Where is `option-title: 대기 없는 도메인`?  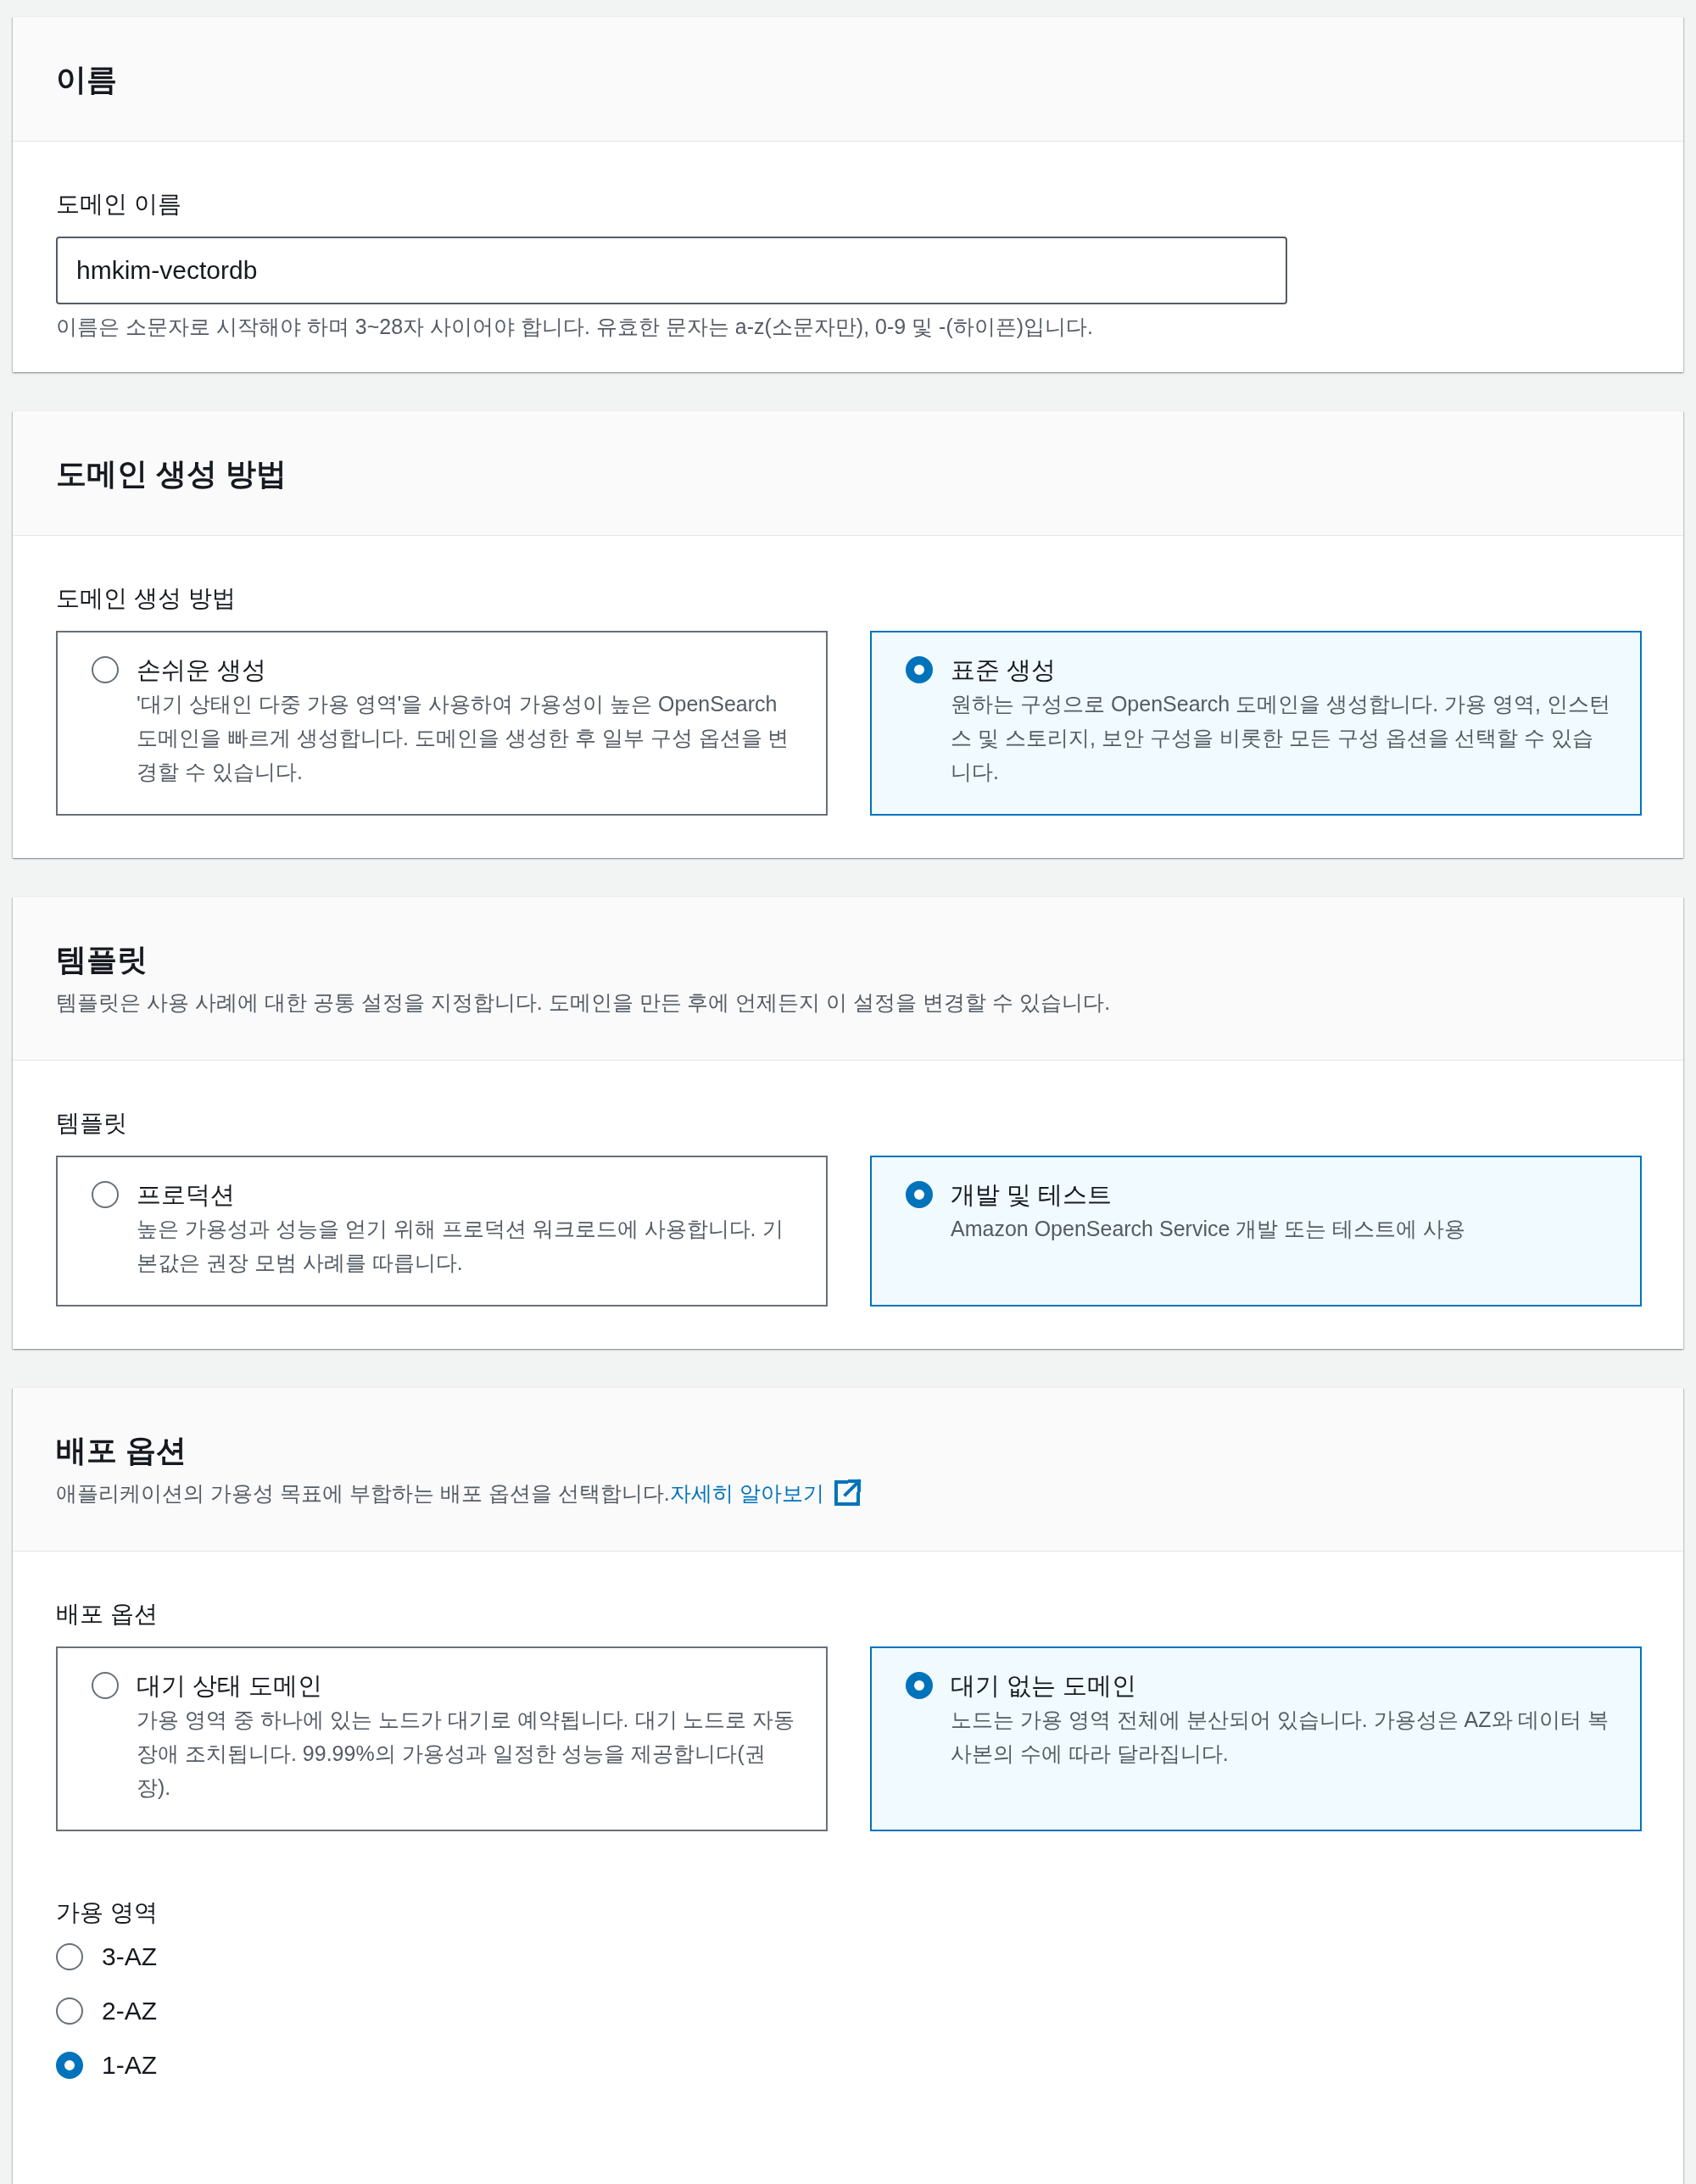 option-title: 대기 없는 도메인 is located at coordinates (1044, 1686).